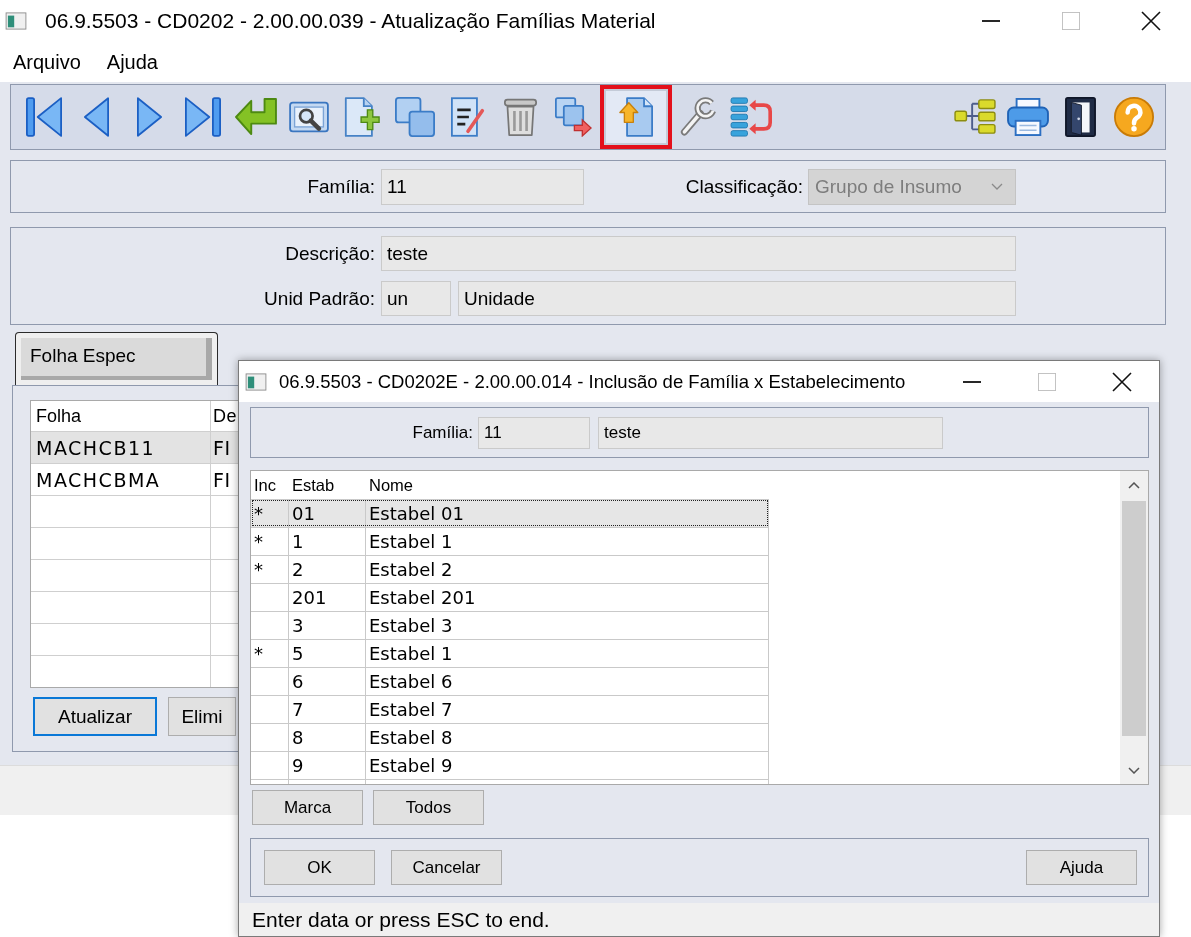  I want to click on door-icon, so click(1080, 117).